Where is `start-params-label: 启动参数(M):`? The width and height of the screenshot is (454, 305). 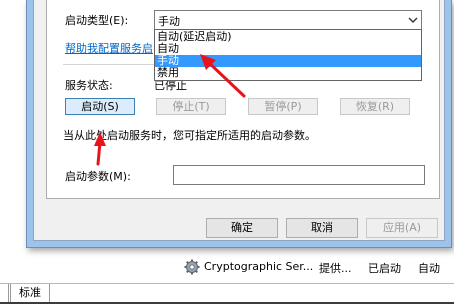 start-params-label: 启动参数(M): is located at coordinates (98, 176).